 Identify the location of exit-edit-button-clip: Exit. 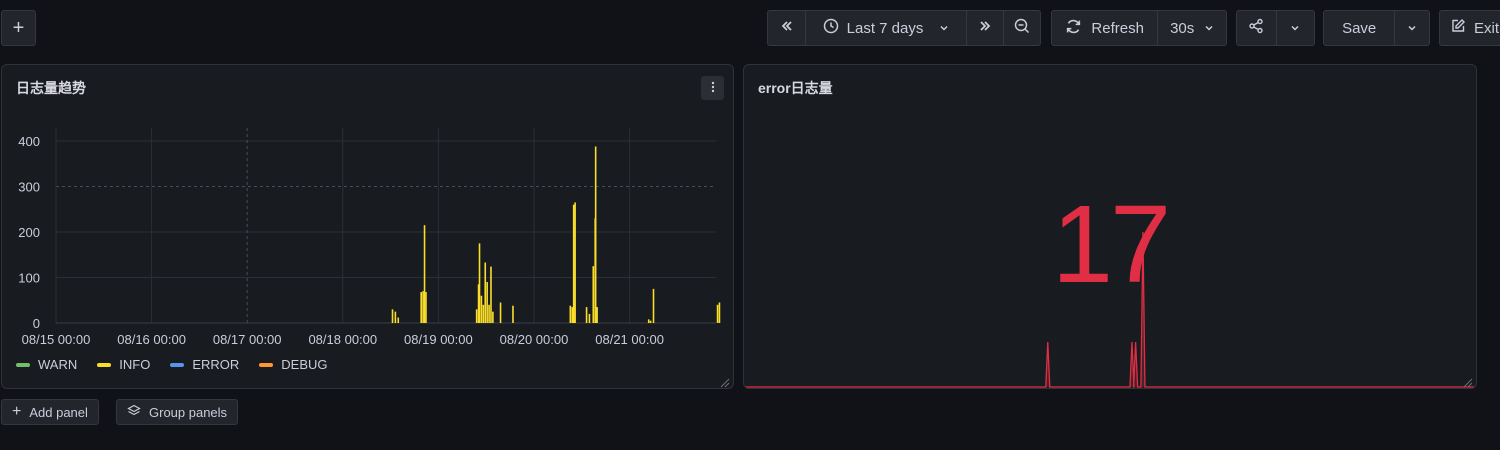
(1469, 28).